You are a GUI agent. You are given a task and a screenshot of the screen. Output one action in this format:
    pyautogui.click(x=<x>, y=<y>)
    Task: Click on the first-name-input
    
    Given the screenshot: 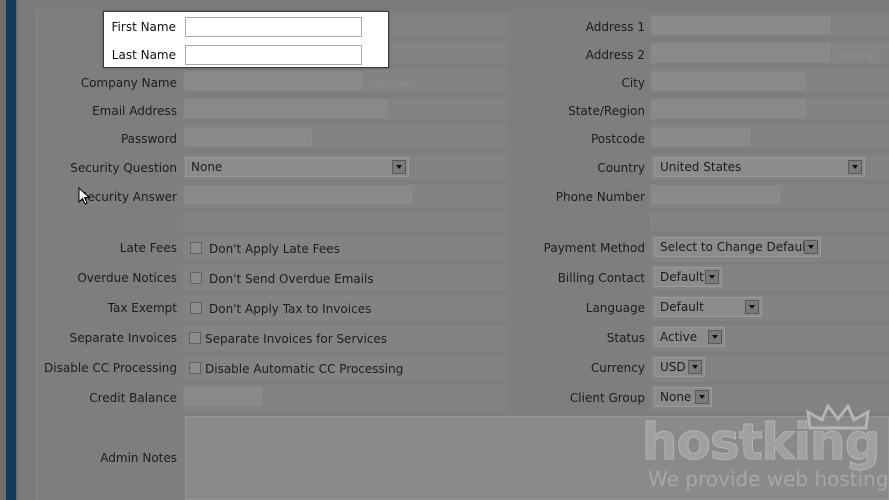 What is the action you would take?
    pyautogui.click(x=273, y=27)
    